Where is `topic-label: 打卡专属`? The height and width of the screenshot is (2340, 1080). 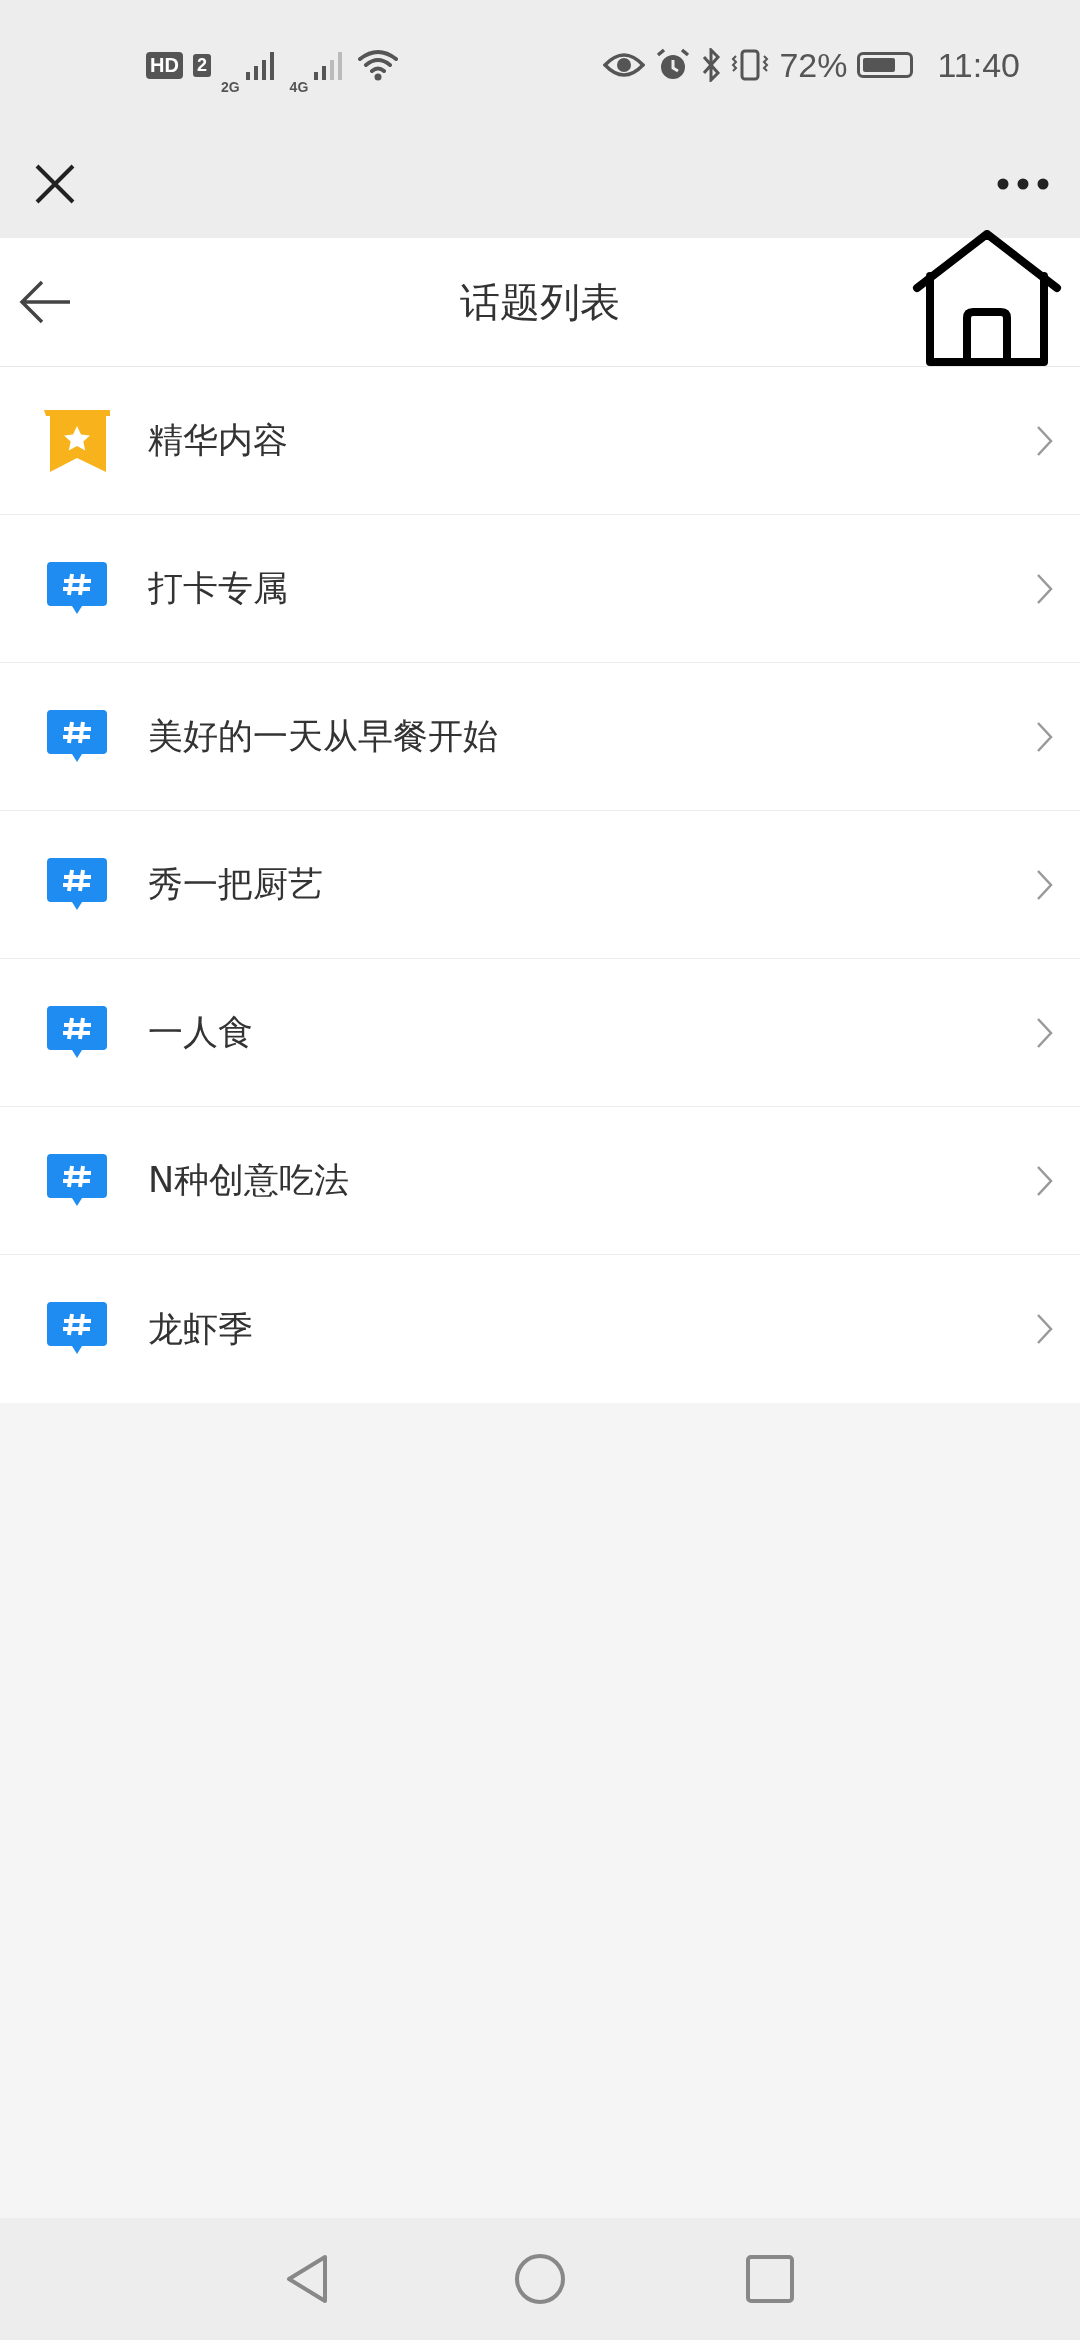
topic-label: 打卡专属 is located at coordinates (218, 588).